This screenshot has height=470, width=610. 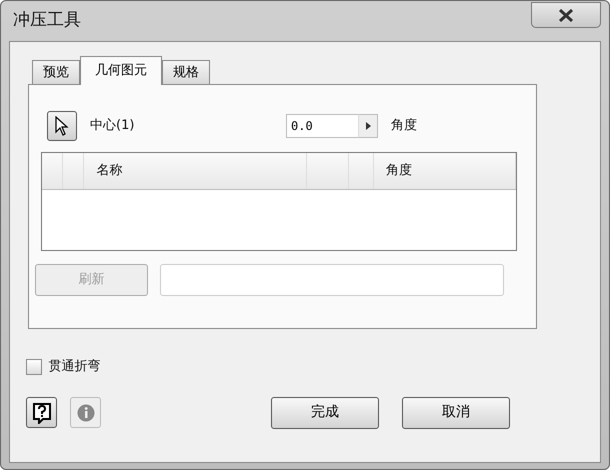 I want to click on tab: 几何图元, so click(x=121, y=70).